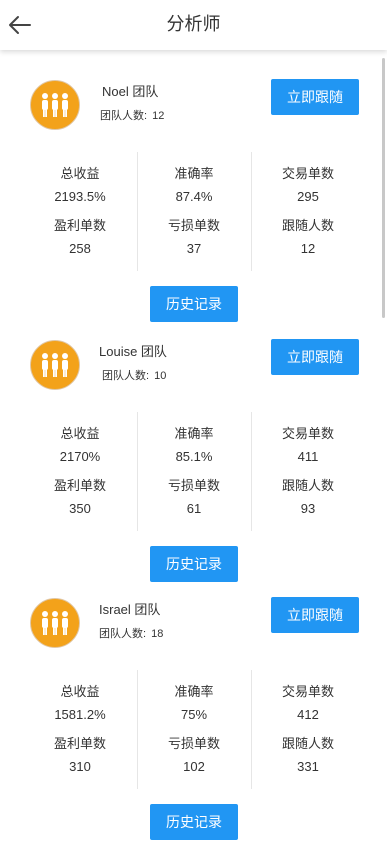 This screenshot has width=387, height=846. I want to click on team-member-count: 团队人数: 12, so click(132, 115).